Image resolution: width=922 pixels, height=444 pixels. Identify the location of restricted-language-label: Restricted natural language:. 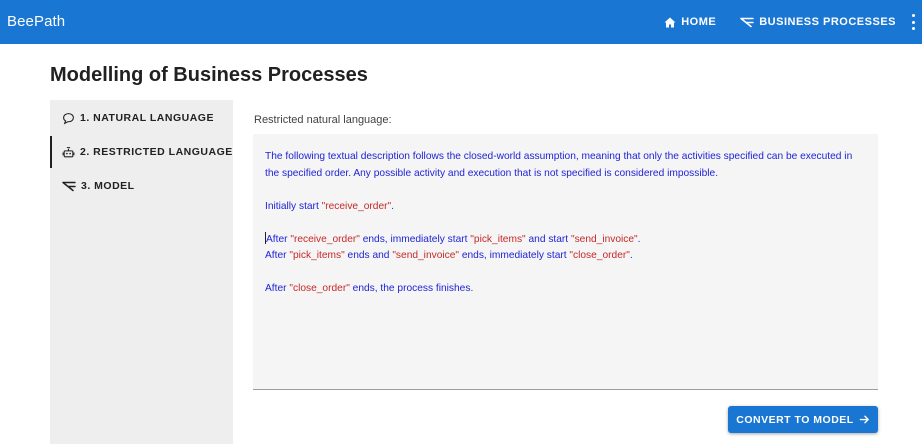
(323, 120).